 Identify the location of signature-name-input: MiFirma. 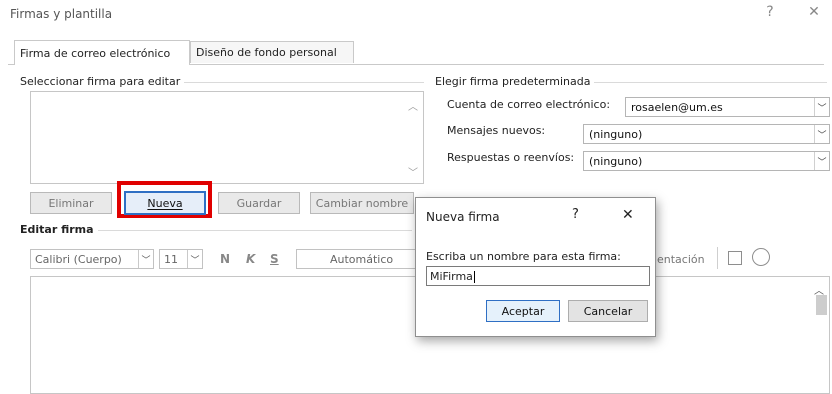
(538, 276).